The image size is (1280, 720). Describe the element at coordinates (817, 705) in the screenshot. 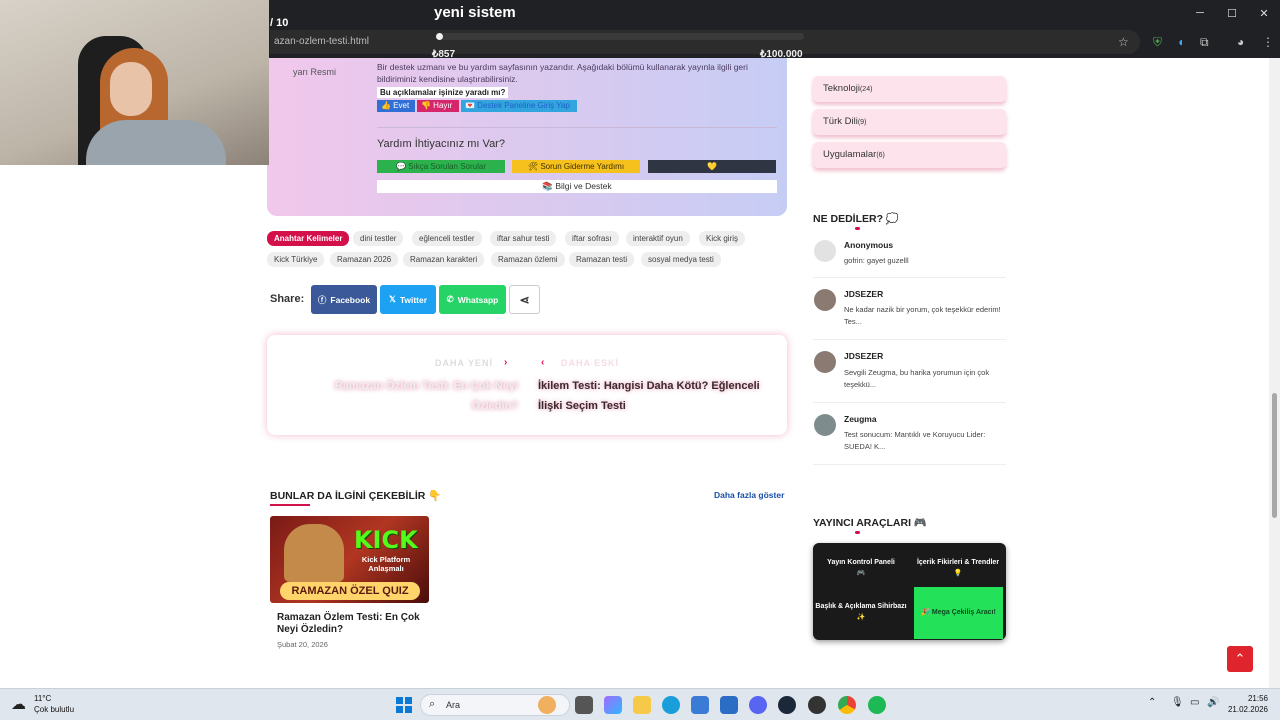

I see `obs-icon` at that location.